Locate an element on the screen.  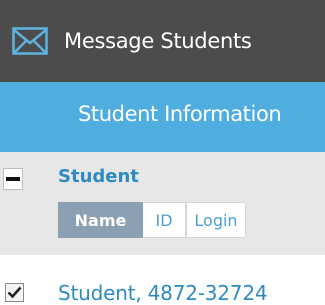
student-name-link: Student, 4872-32724 is located at coordinates (163, 293).